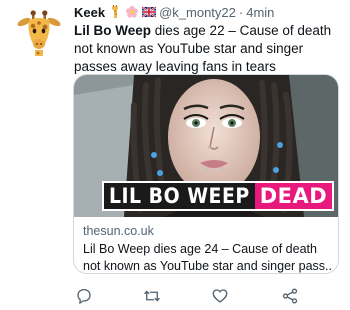 The image size is (350, 310). I want to click on like-button, so click(220, 296).